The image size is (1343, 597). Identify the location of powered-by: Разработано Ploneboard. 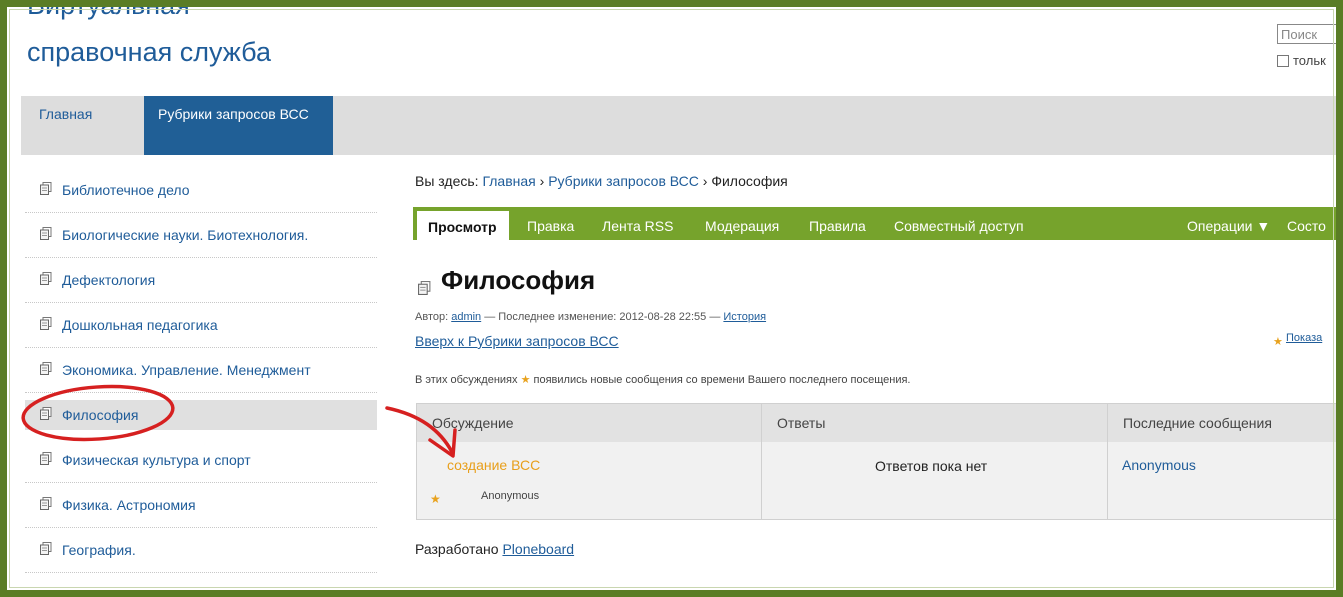
(494, 549).